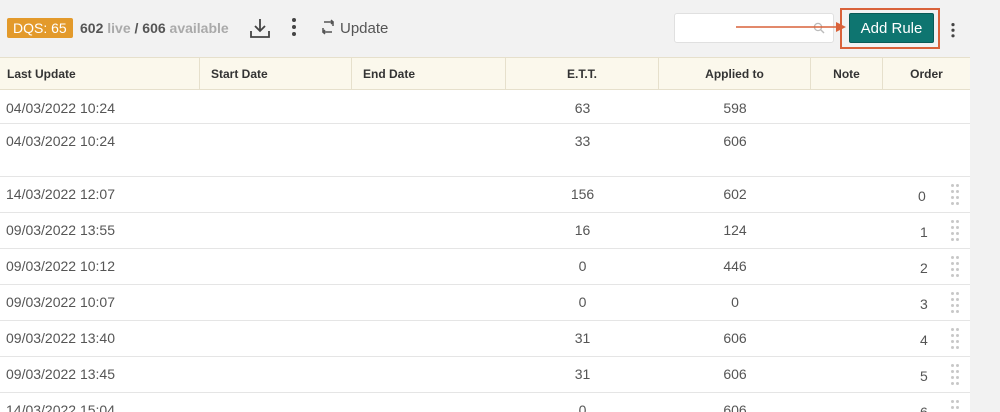 This screenshot has width=1000, height=412. What do you see at coordinates (276, 74) in the screenshot?
I see `column-header-start-date: Start Date` at bounding box center [276, 74].